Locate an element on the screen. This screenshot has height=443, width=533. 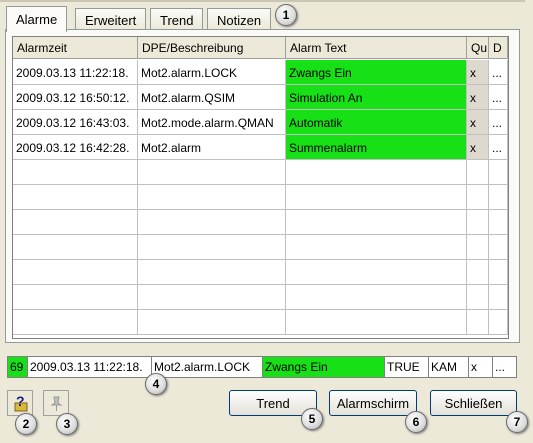
pin-icon is located at coordinates (56, 403).